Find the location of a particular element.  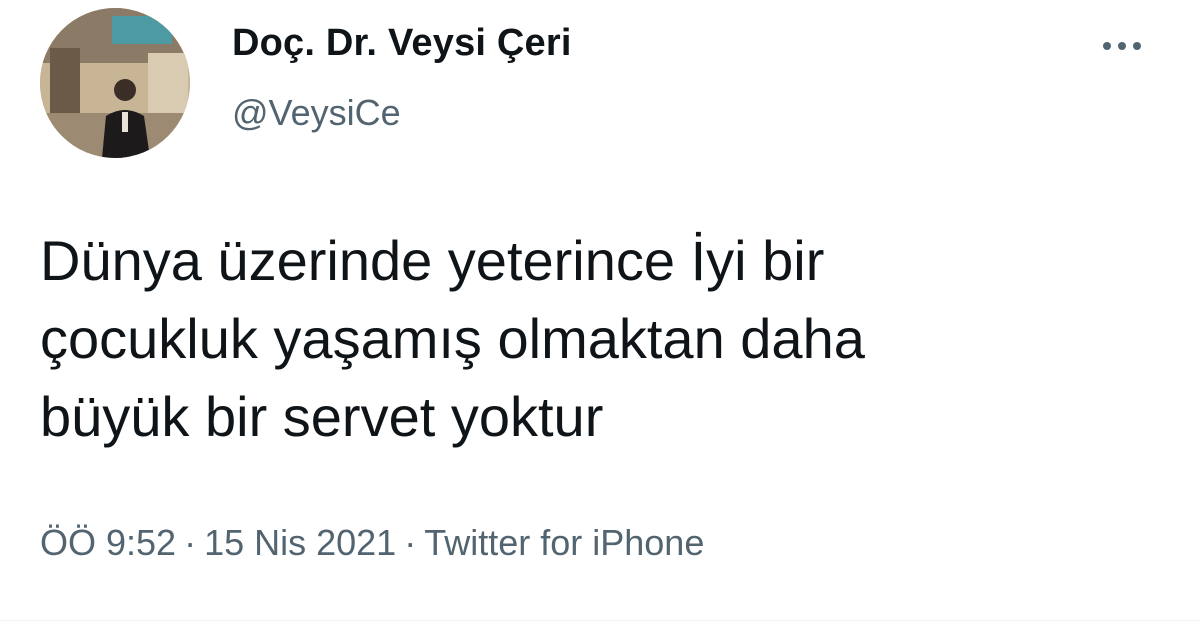

profile-photo-icon is located at coordinates (115, 83).